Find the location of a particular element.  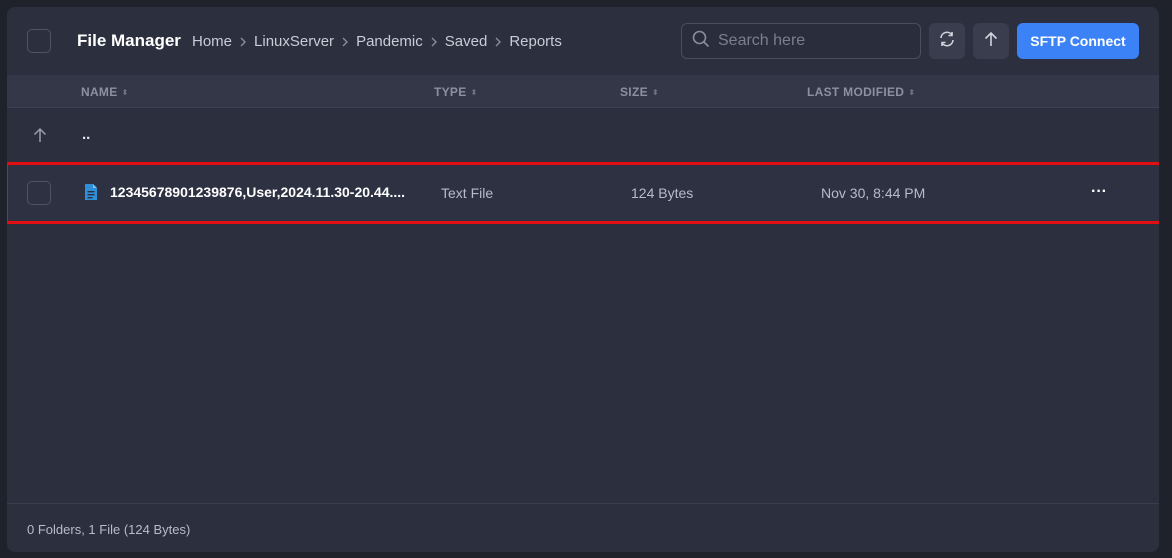

table-header: NAME ⬍ TYPE ⬍ SIZE ⬍ LAST MODIFIED ⬍ is located at coordinates (583, 91).